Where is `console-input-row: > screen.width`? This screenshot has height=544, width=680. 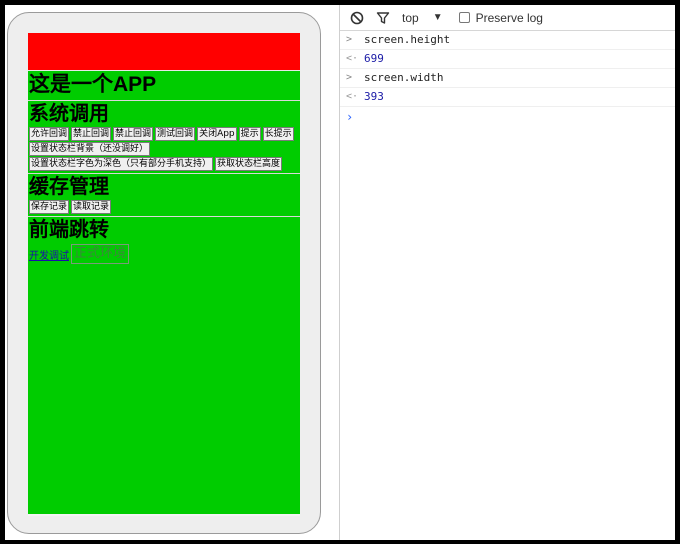 console-input-row: > screen.width is located at coordinates (507, 78).